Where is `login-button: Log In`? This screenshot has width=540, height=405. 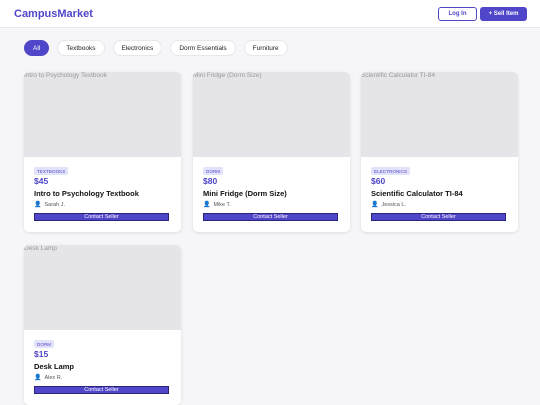
login-button: Log In is located at coordinates (457, 14).